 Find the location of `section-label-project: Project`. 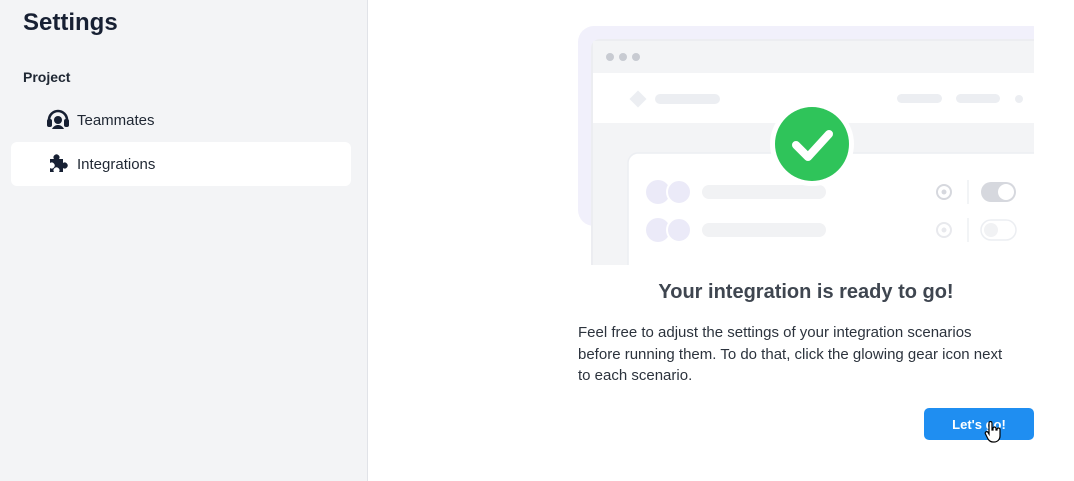

section-label-project: Project is located at coordinates (47, 77).